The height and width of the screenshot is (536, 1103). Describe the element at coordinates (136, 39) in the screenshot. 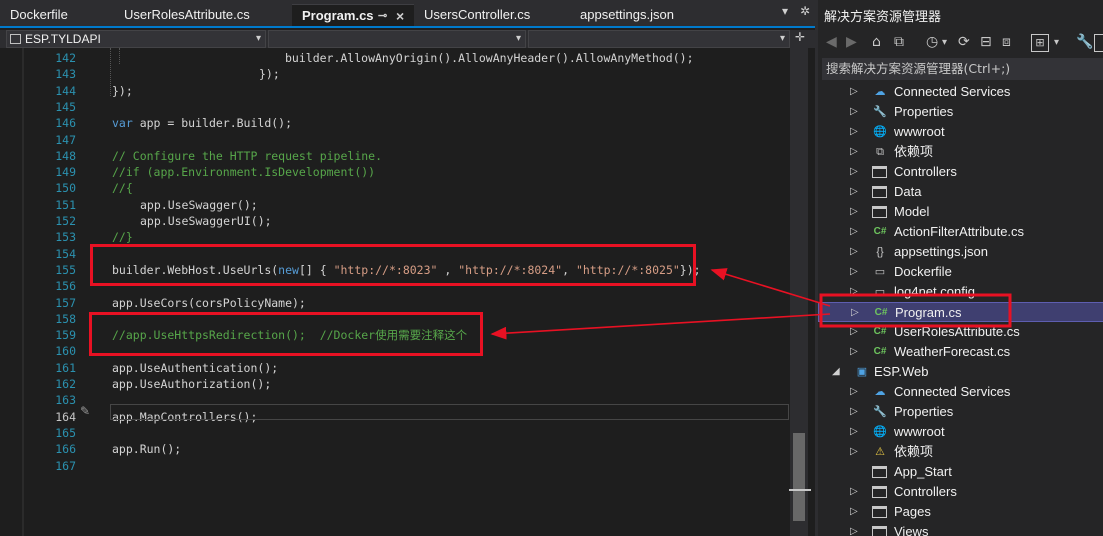

I see `project-dropdown: ESP.TYLDAPI ▾` at that location.